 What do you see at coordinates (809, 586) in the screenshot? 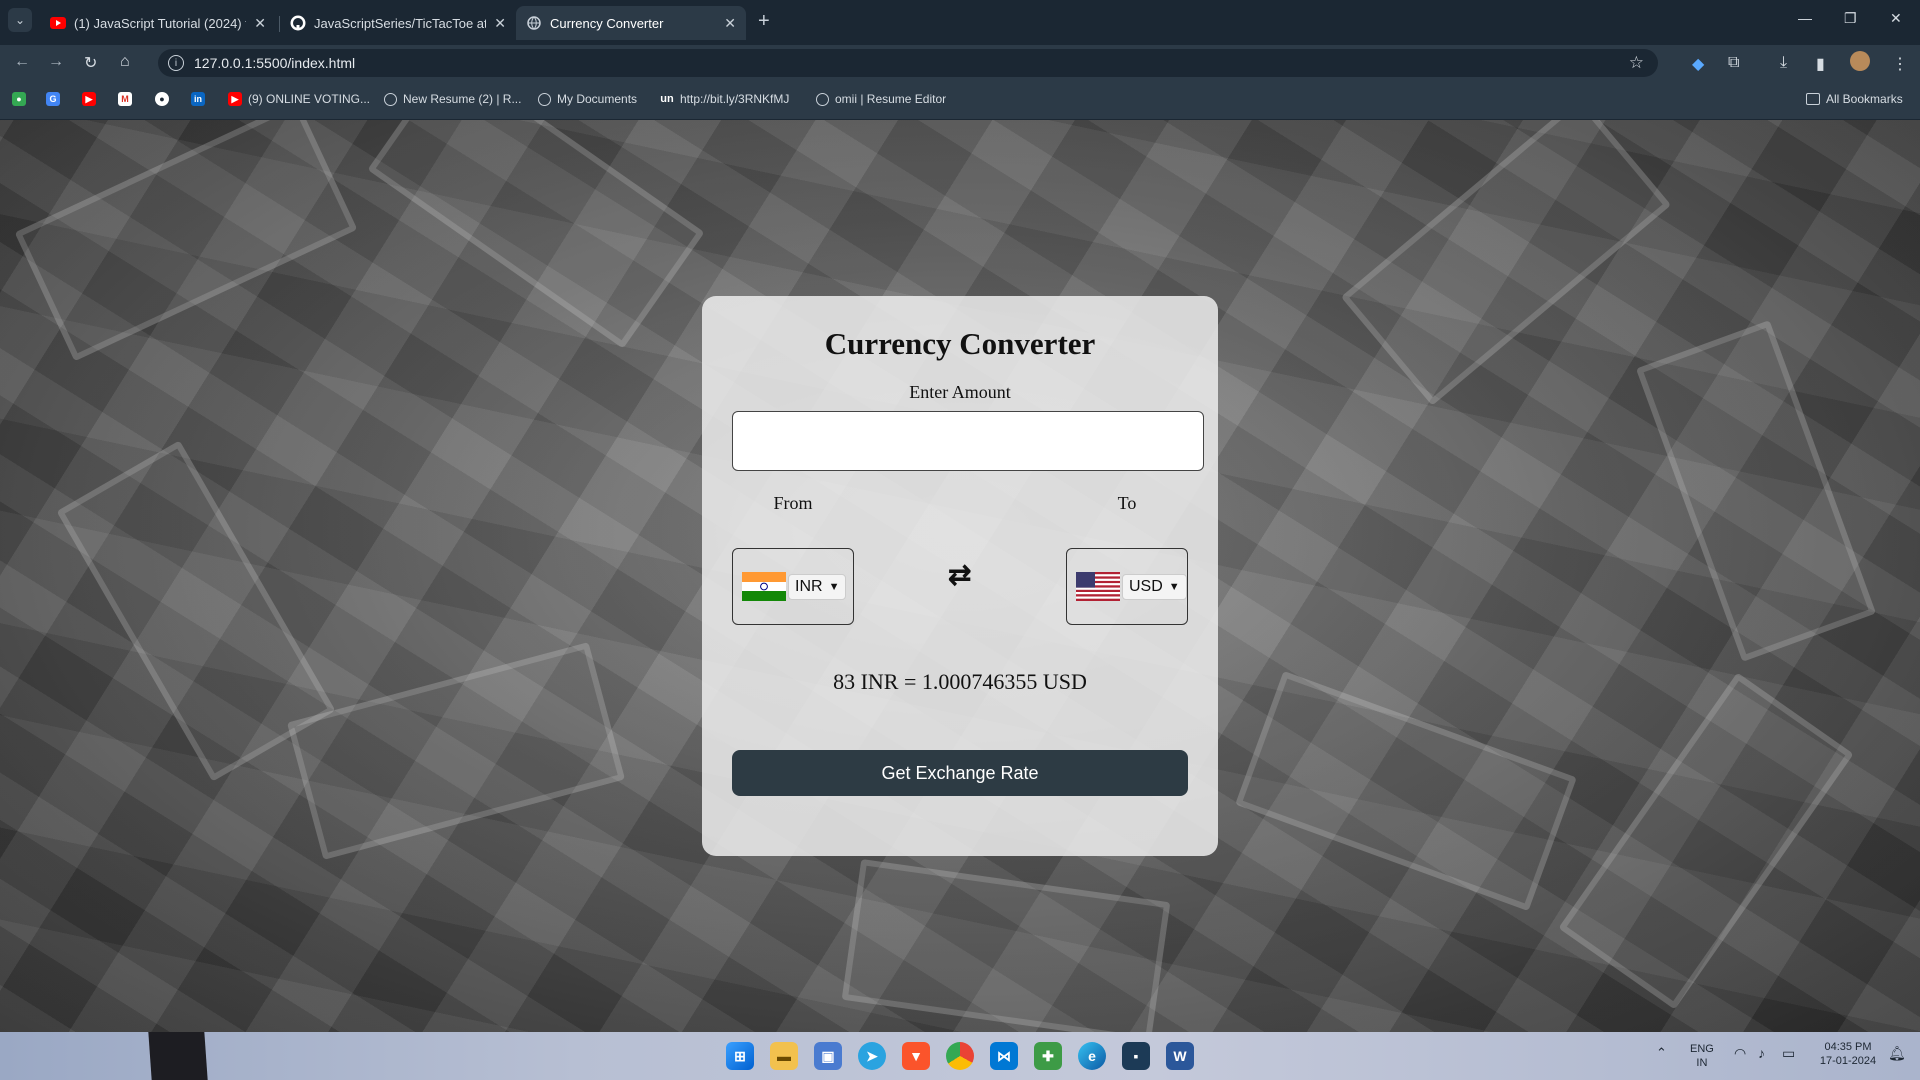
I see `from-currency-value: INR` at bounding box center [809, 586].